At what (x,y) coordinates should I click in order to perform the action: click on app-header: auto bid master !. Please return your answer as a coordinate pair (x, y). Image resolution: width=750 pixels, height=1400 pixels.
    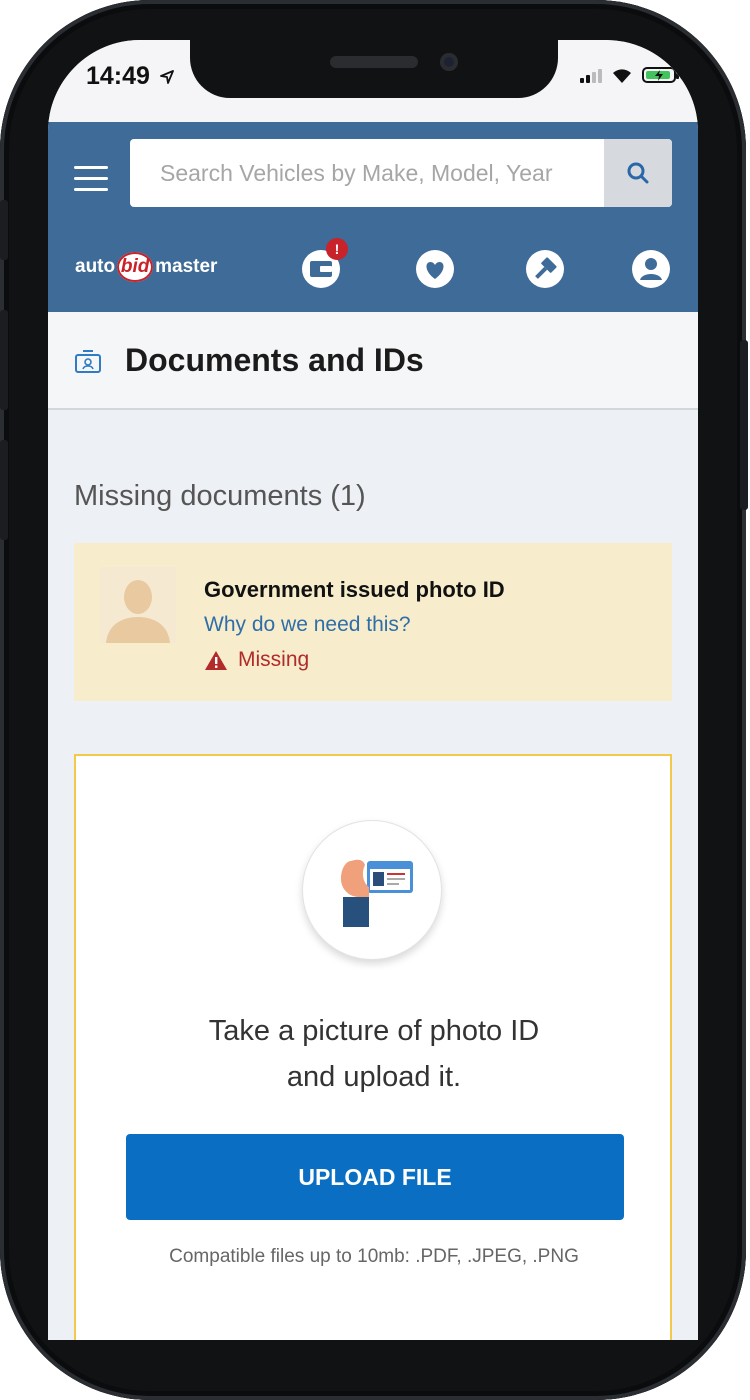
    Looking at the image, I should click on (373, 217).